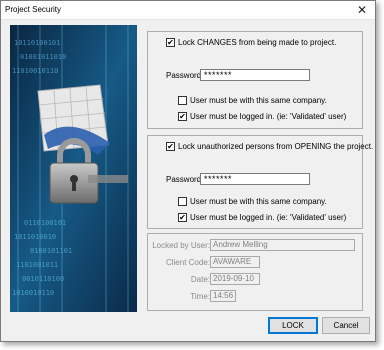 This screenshot has height=350, width=384. Describe the element at coordinates (170, 42) in the screenshot. I see `lock-changes-checkbox: ✔` at that location.